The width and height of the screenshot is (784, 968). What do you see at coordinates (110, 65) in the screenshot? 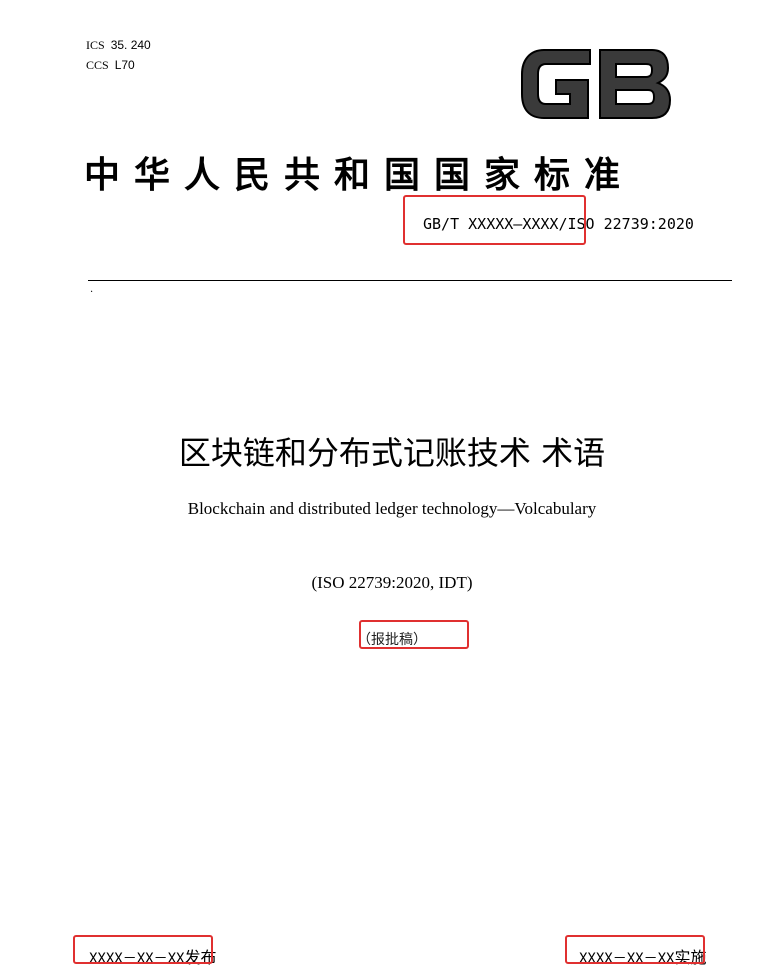
I see `ccs-classification: CCS L70` at bounding box center [110, 65].